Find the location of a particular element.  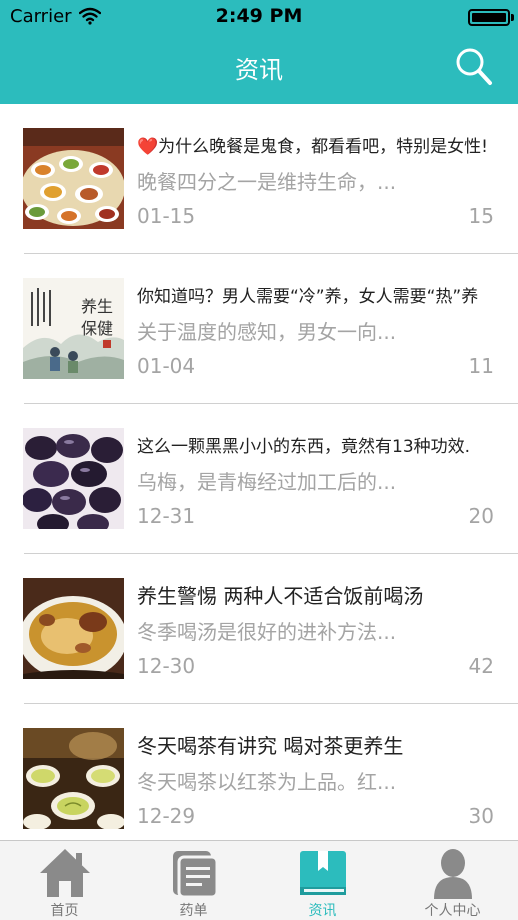

item-title: 冬天喝茶有讲究 喝对茶更养生 is located at coordinates (270, 746).